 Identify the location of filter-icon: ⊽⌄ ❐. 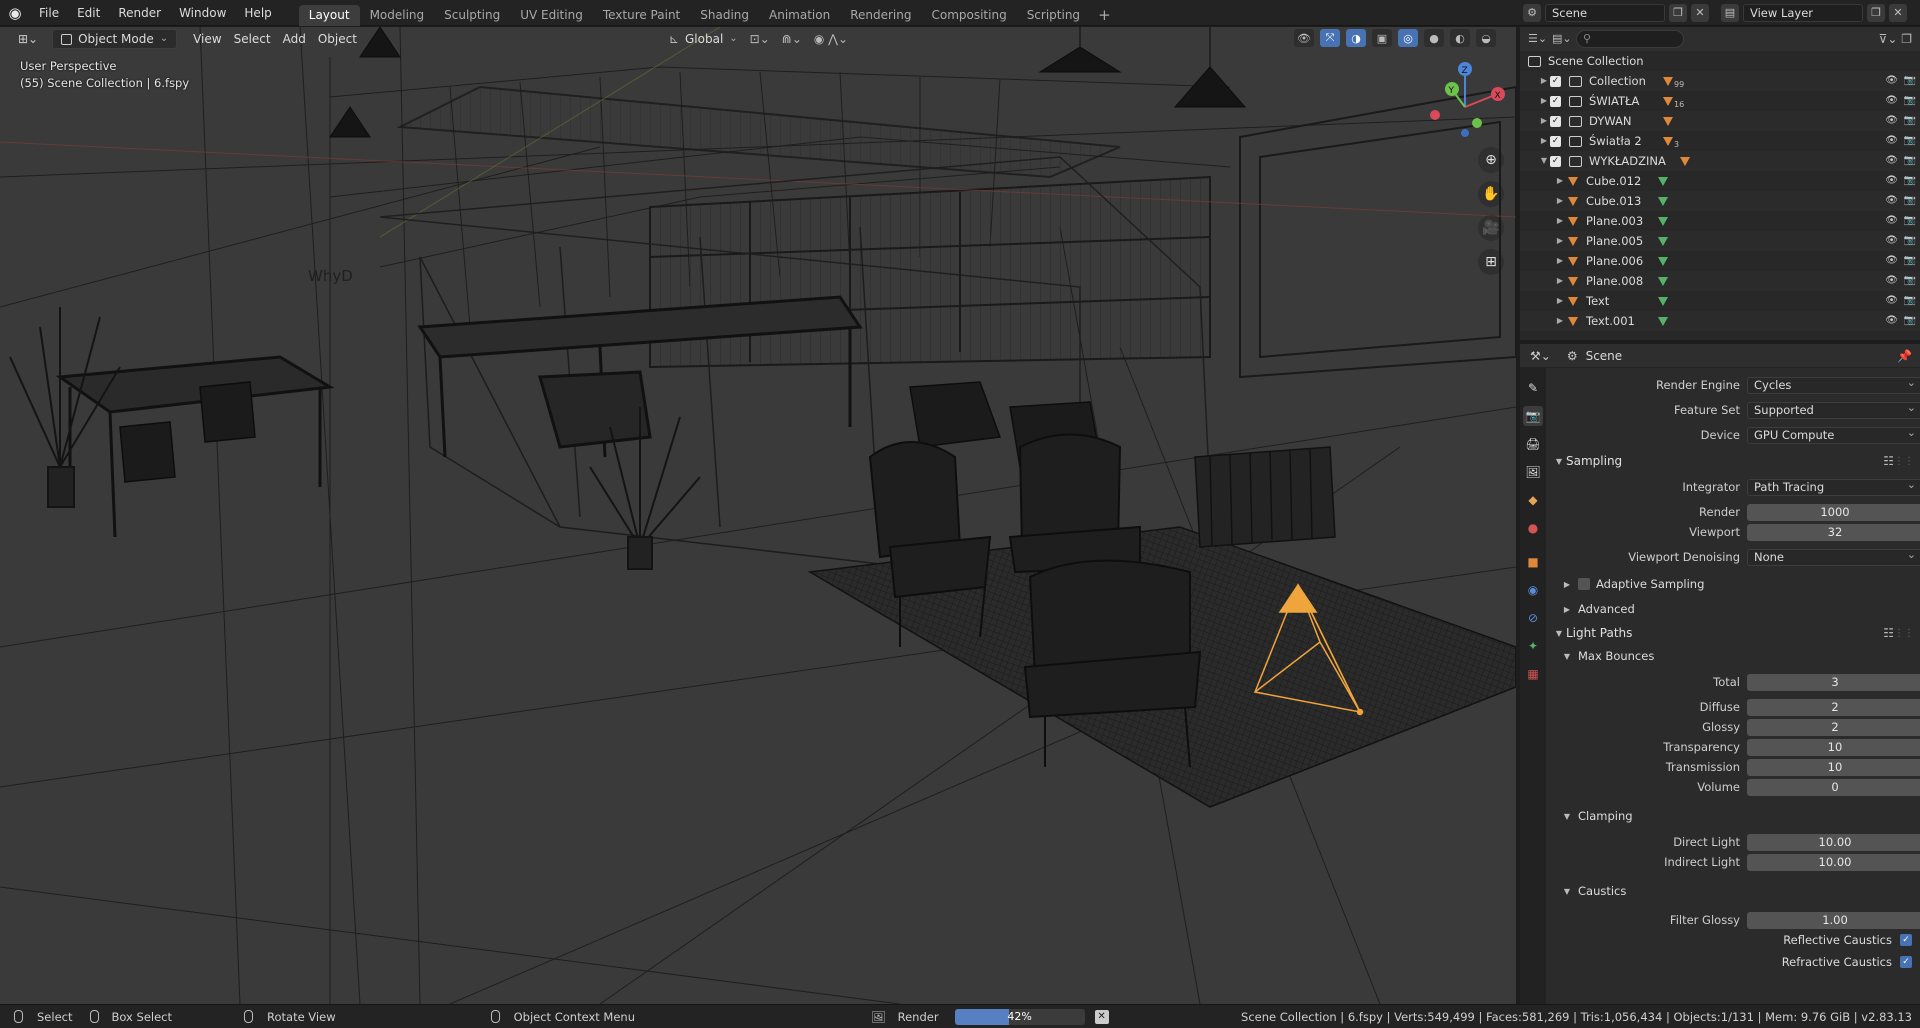
(1895, 39).